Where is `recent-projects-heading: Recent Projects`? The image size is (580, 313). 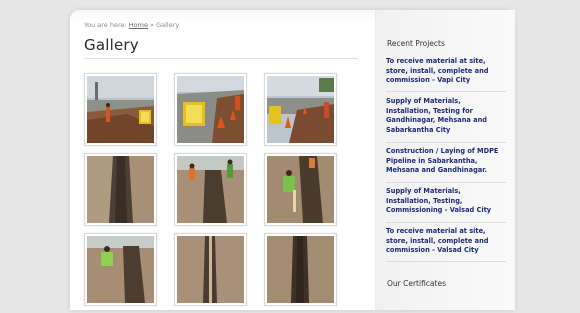 recent-projects-heading: Recent Projects is located at coordinates (416, 43).